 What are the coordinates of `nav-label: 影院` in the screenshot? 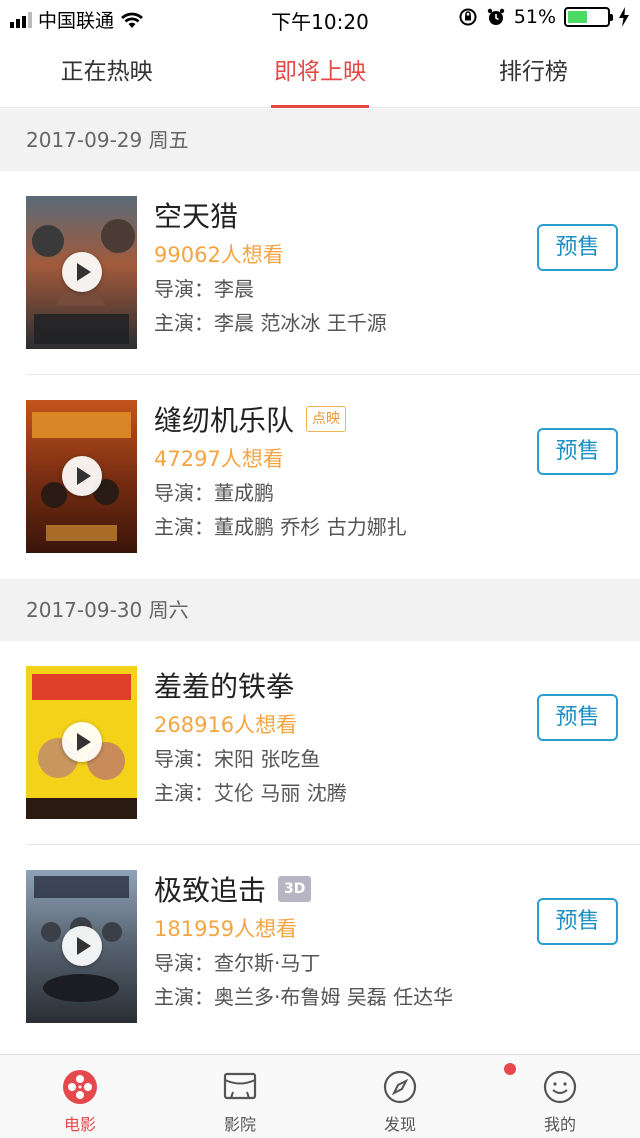 It's located at (239, 1124).